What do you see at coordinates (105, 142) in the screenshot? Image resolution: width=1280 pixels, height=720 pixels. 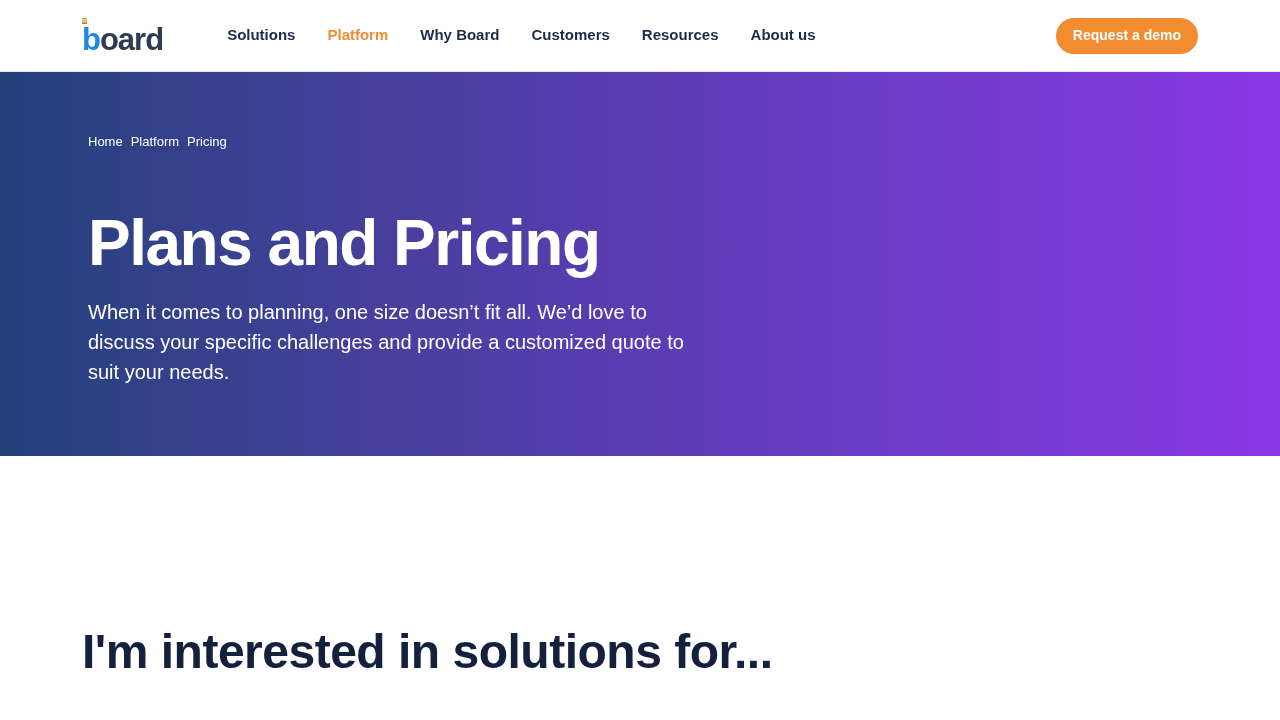 I see `breadcrumb-link: Home` at bounding box center [105, 142].